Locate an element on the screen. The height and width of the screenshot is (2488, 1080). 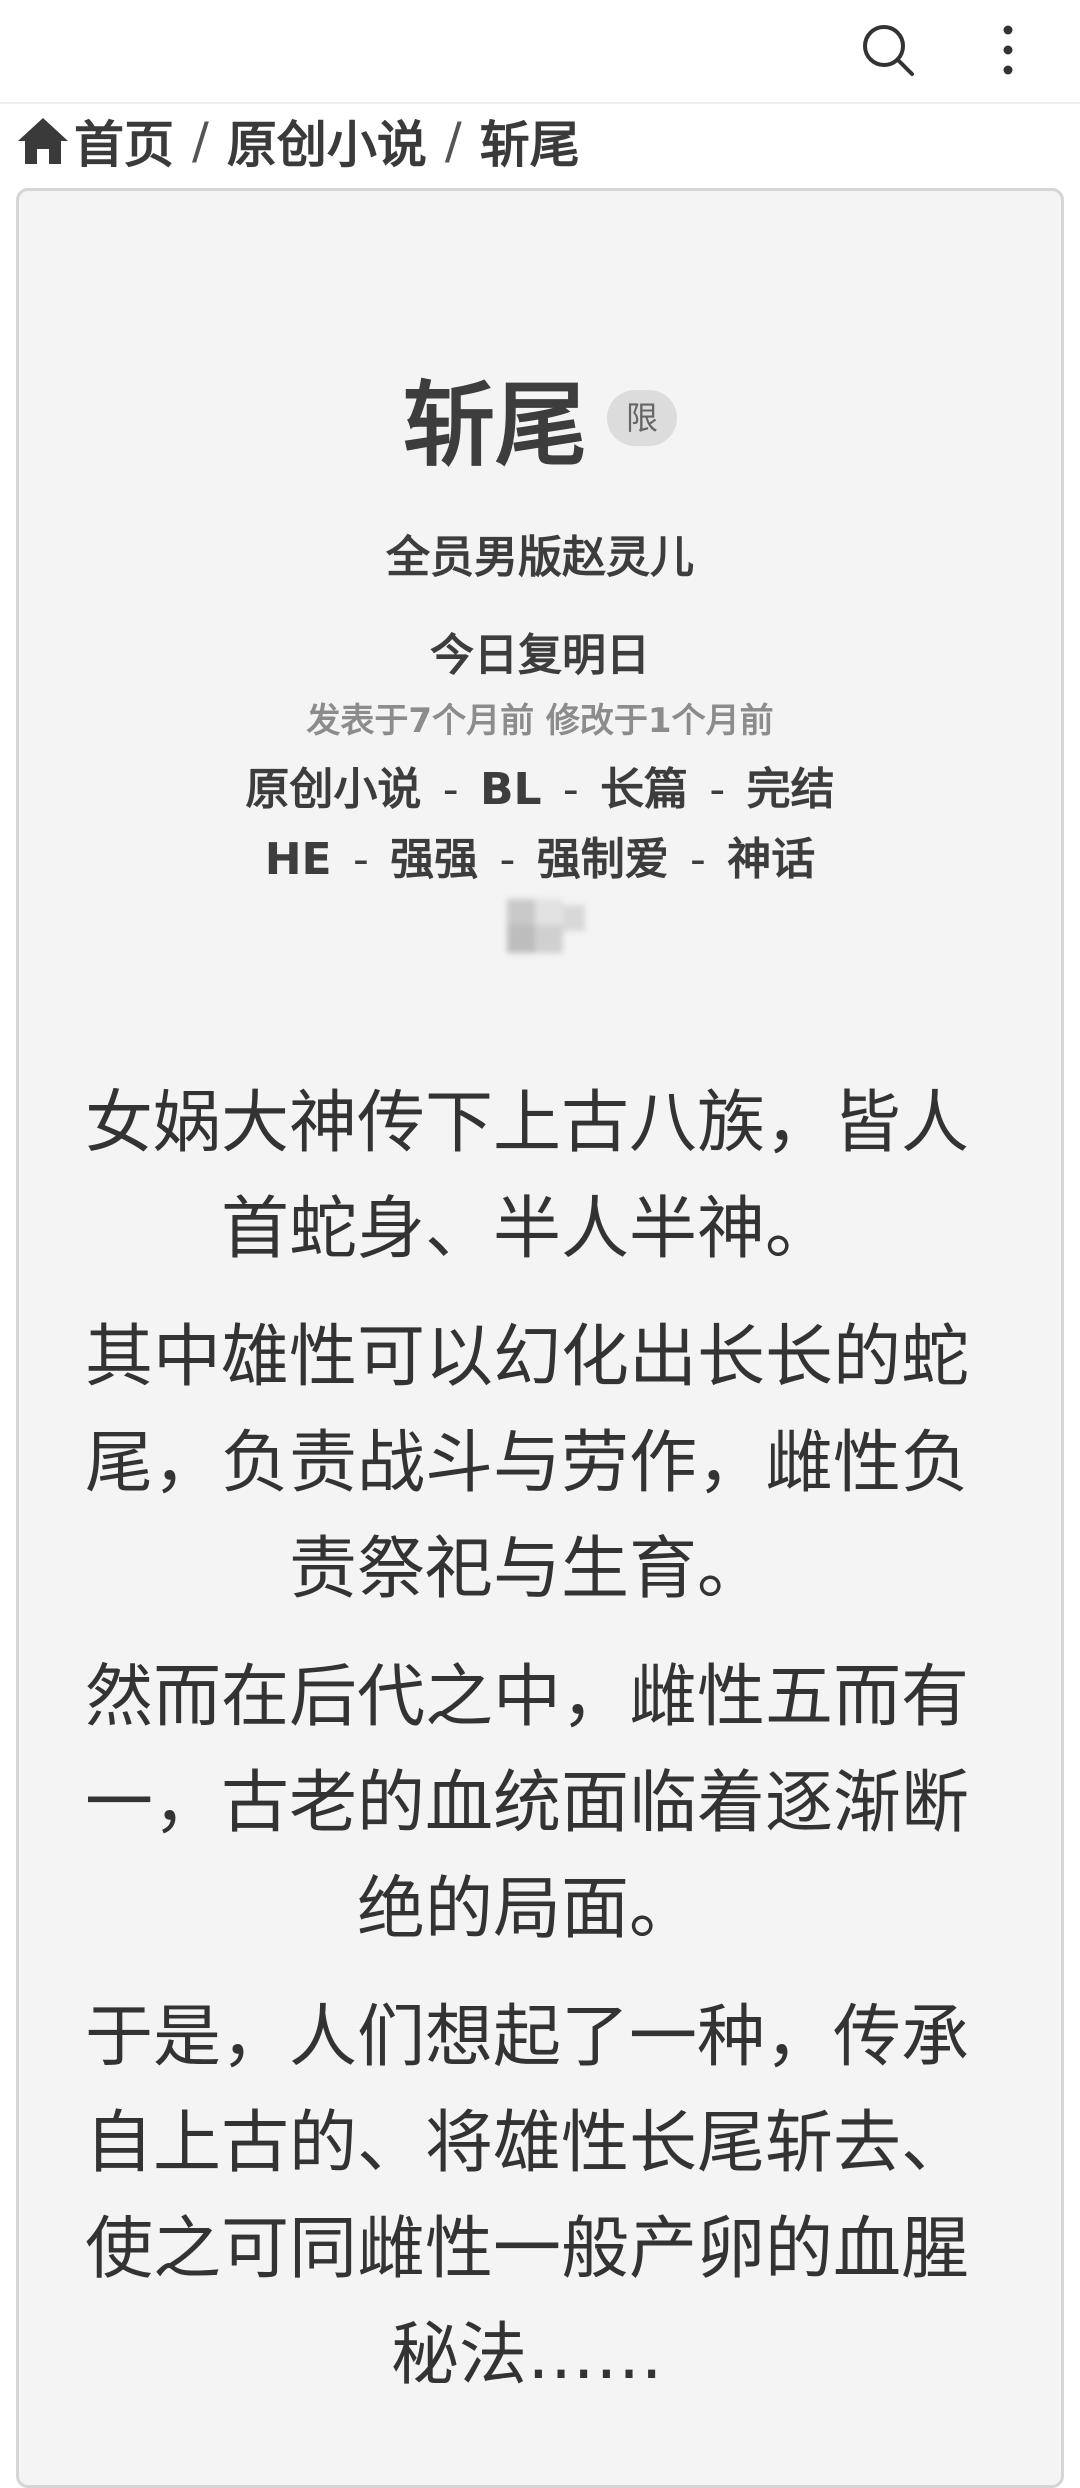
tags-line-2: HE - 强强 - 强制爱 - 神话 is located at coordinates (540, 855).